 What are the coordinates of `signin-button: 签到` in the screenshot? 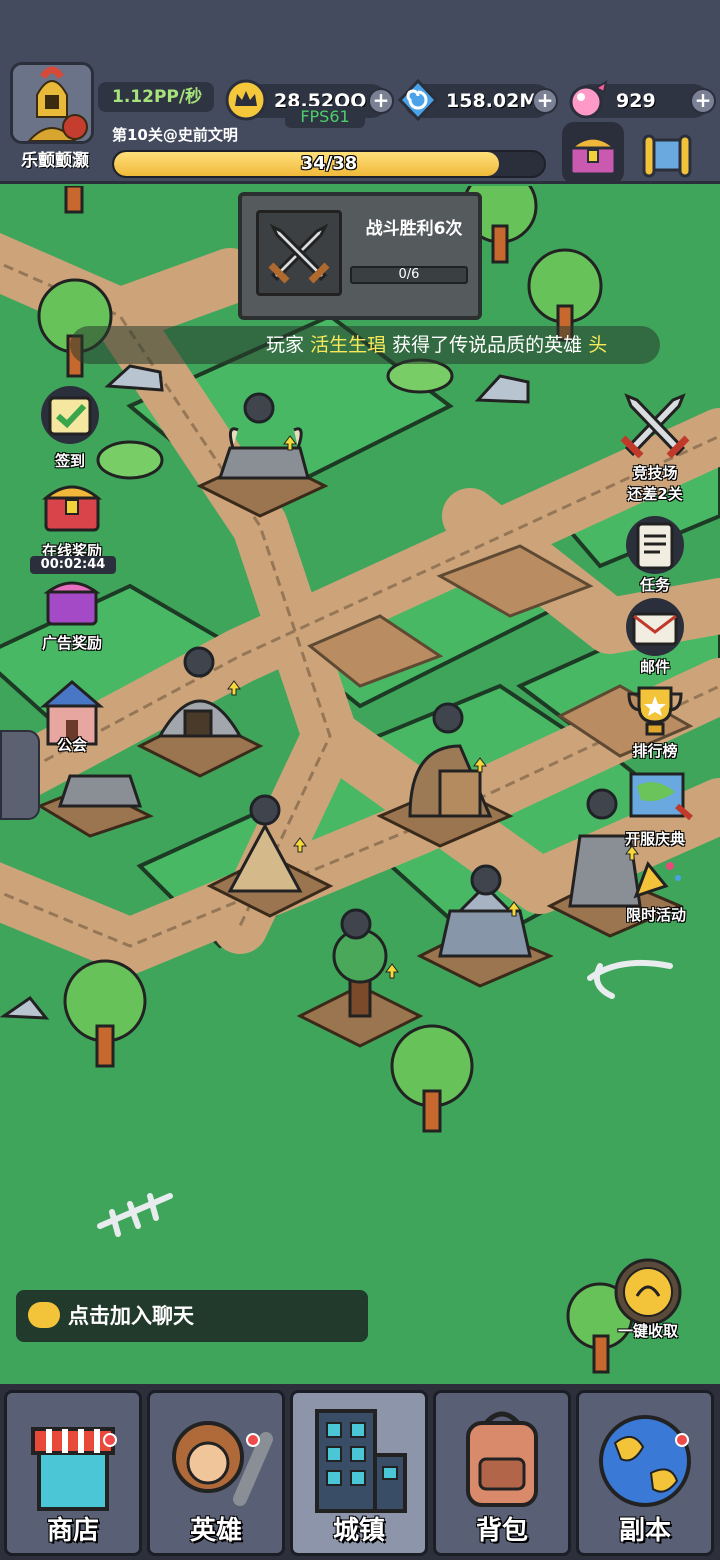 It's located at (70, 427).